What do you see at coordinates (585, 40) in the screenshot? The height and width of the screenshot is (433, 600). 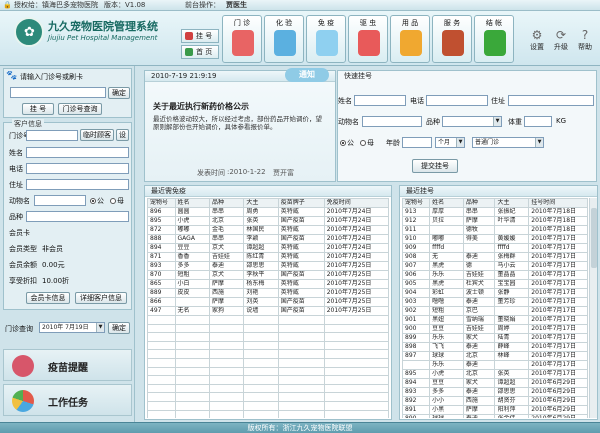 I see `help-button: ? 帮助` at bounding box center [585, 40].